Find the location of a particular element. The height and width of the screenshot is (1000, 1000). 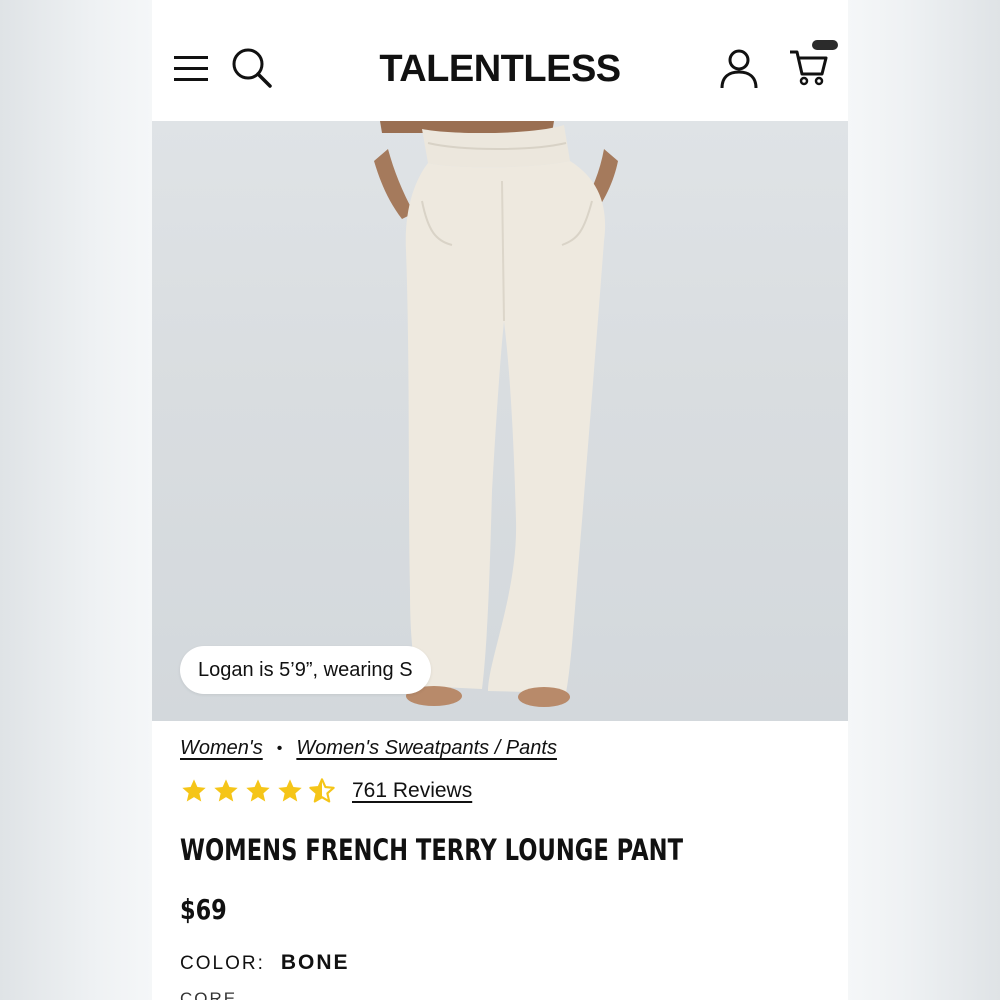

model-size-note: Logan is 5’9”, wearing S is located at coordinates (305, 670).